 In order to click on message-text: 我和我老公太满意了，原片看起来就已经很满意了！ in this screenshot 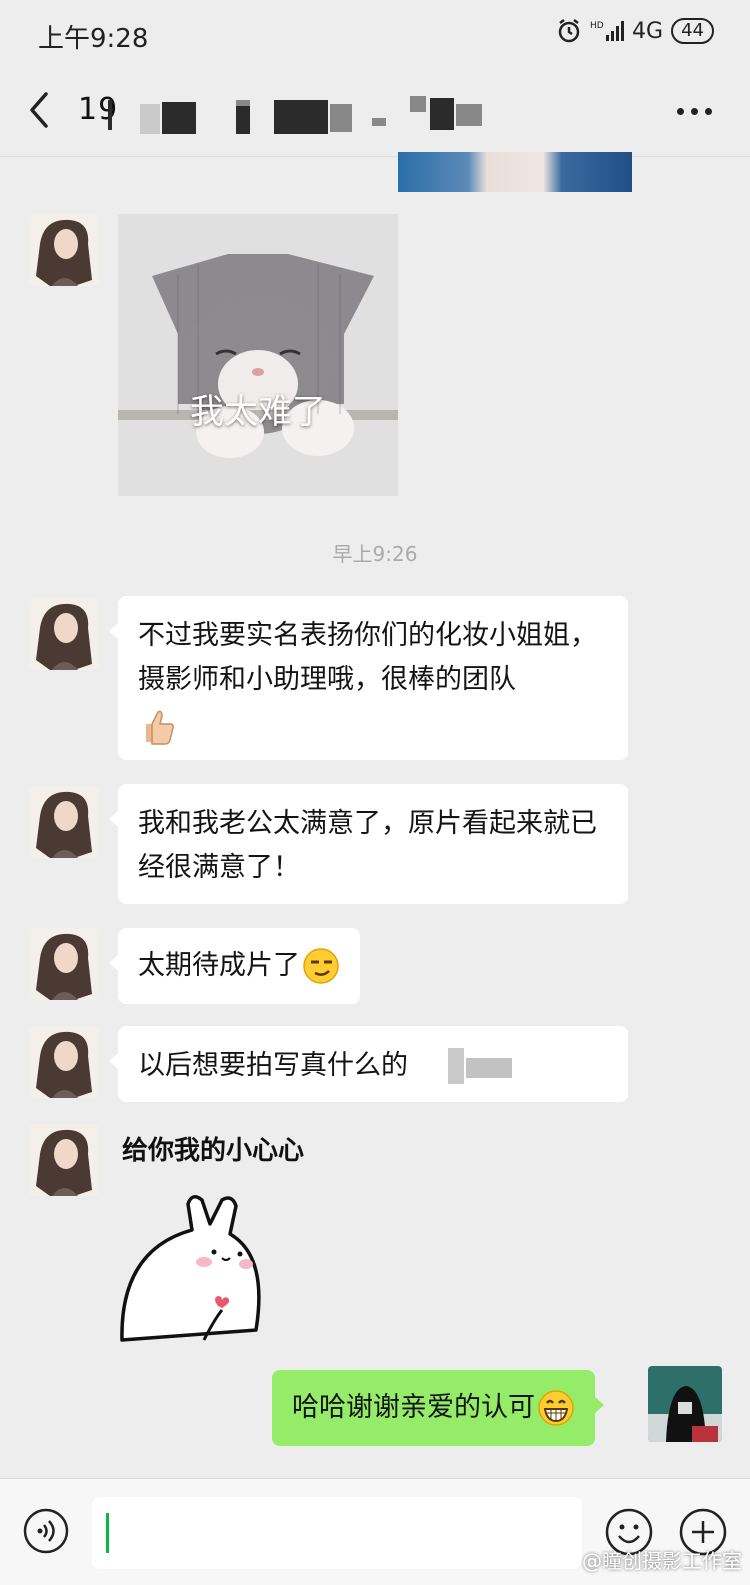, I will do `click(367, 845)`.